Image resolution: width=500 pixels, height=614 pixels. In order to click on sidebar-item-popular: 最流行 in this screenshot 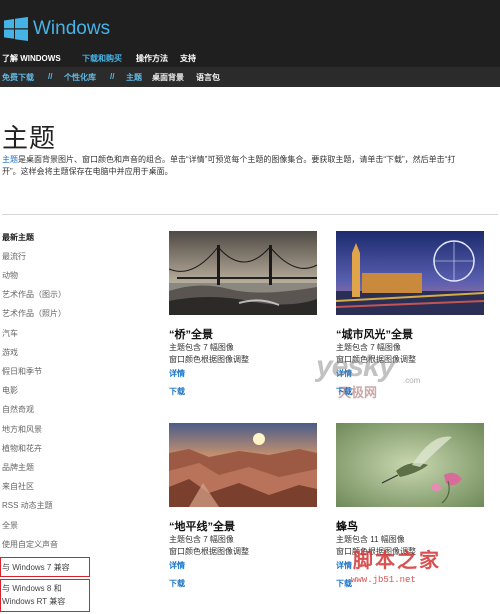, I will do `click(14, 256)`.